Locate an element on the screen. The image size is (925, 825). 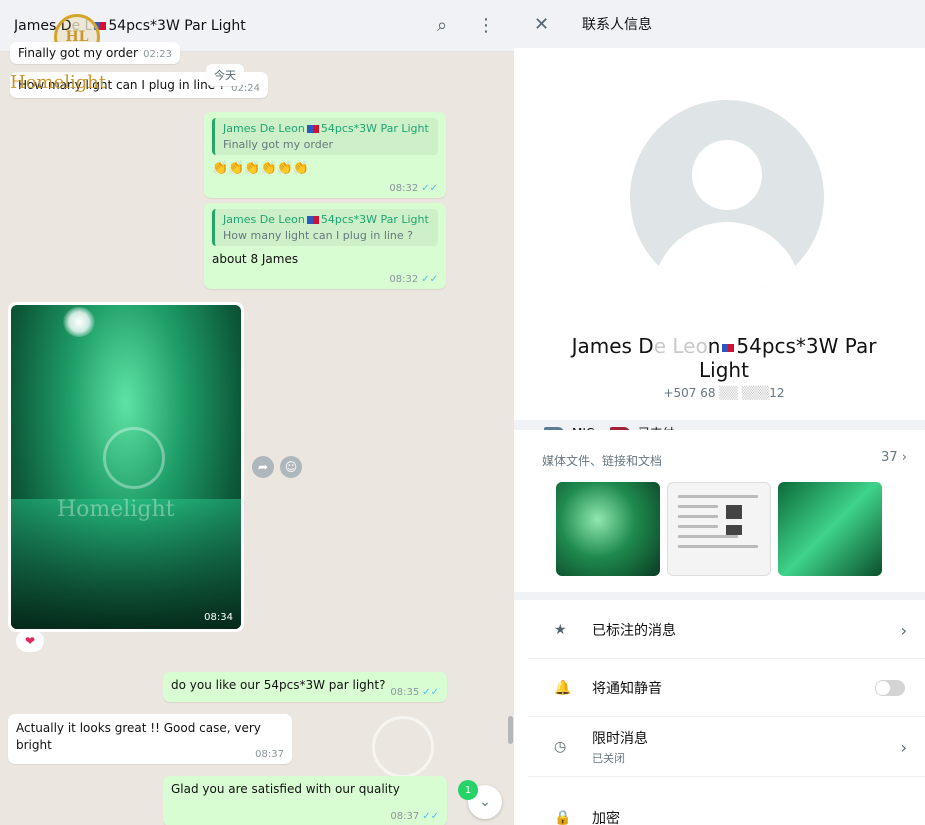
avatar is located at coordinates (727, 197).